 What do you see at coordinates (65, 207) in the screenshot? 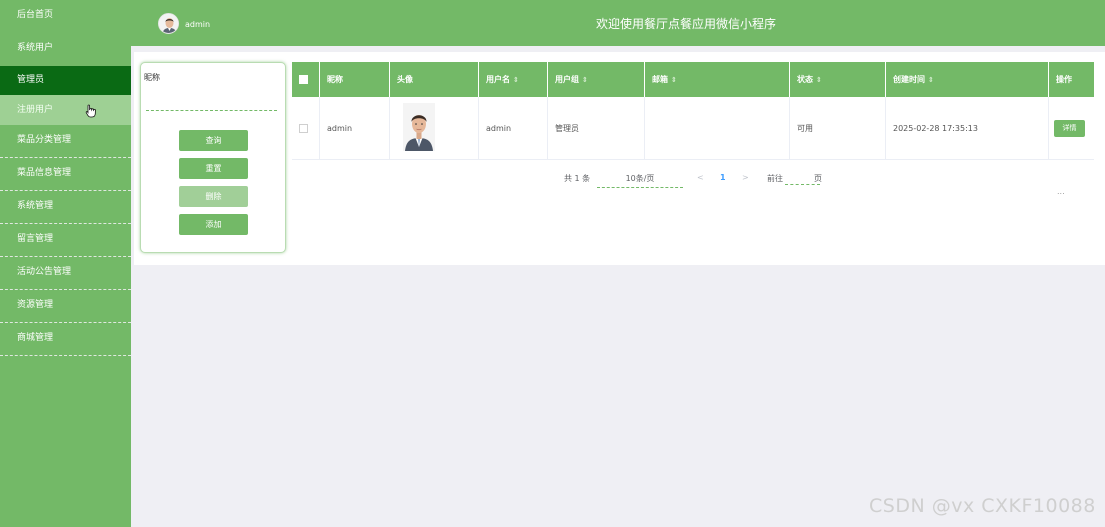
I see `sidebar-item-system-management: 系统管理` at bounding box center [65, 207].